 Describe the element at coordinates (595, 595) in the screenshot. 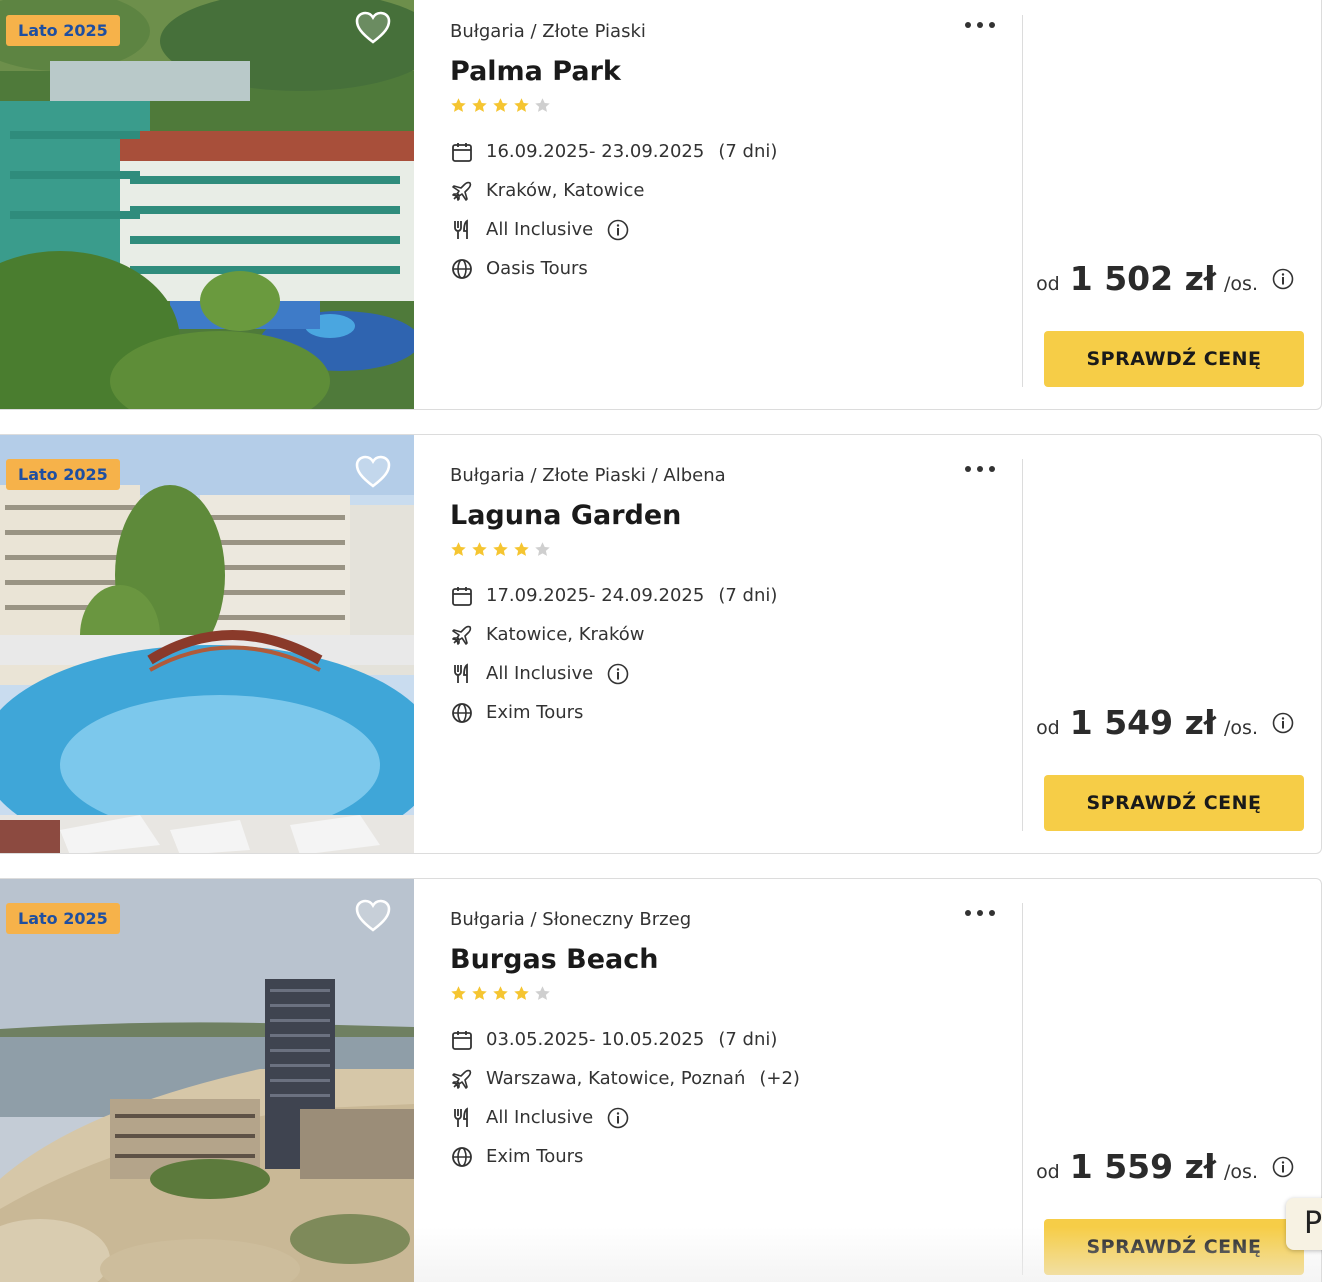

I see `dates-text: 17.09.2025- 24.09.2025` at that location.